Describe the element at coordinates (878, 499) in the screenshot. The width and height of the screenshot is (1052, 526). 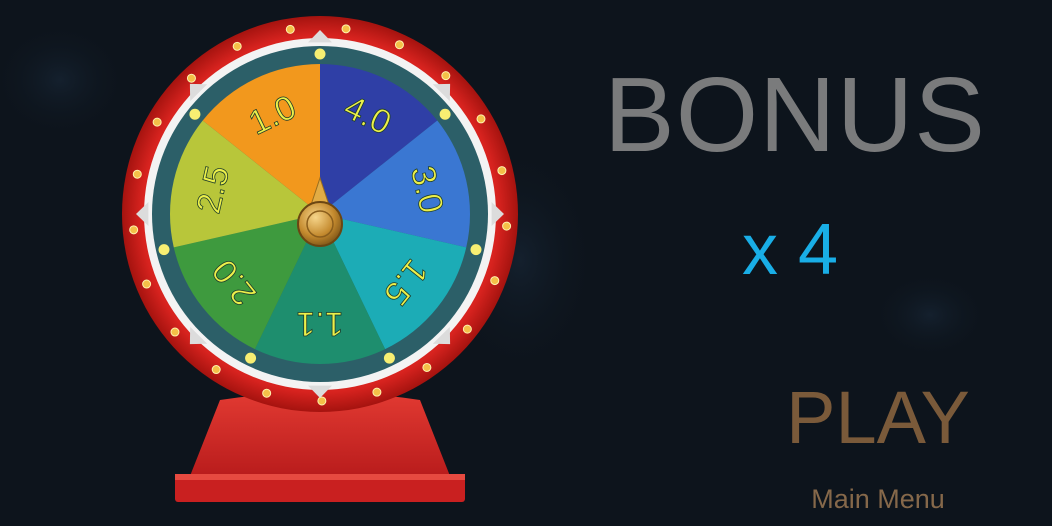
I see `main-menu-button: Main Menu` at that location.